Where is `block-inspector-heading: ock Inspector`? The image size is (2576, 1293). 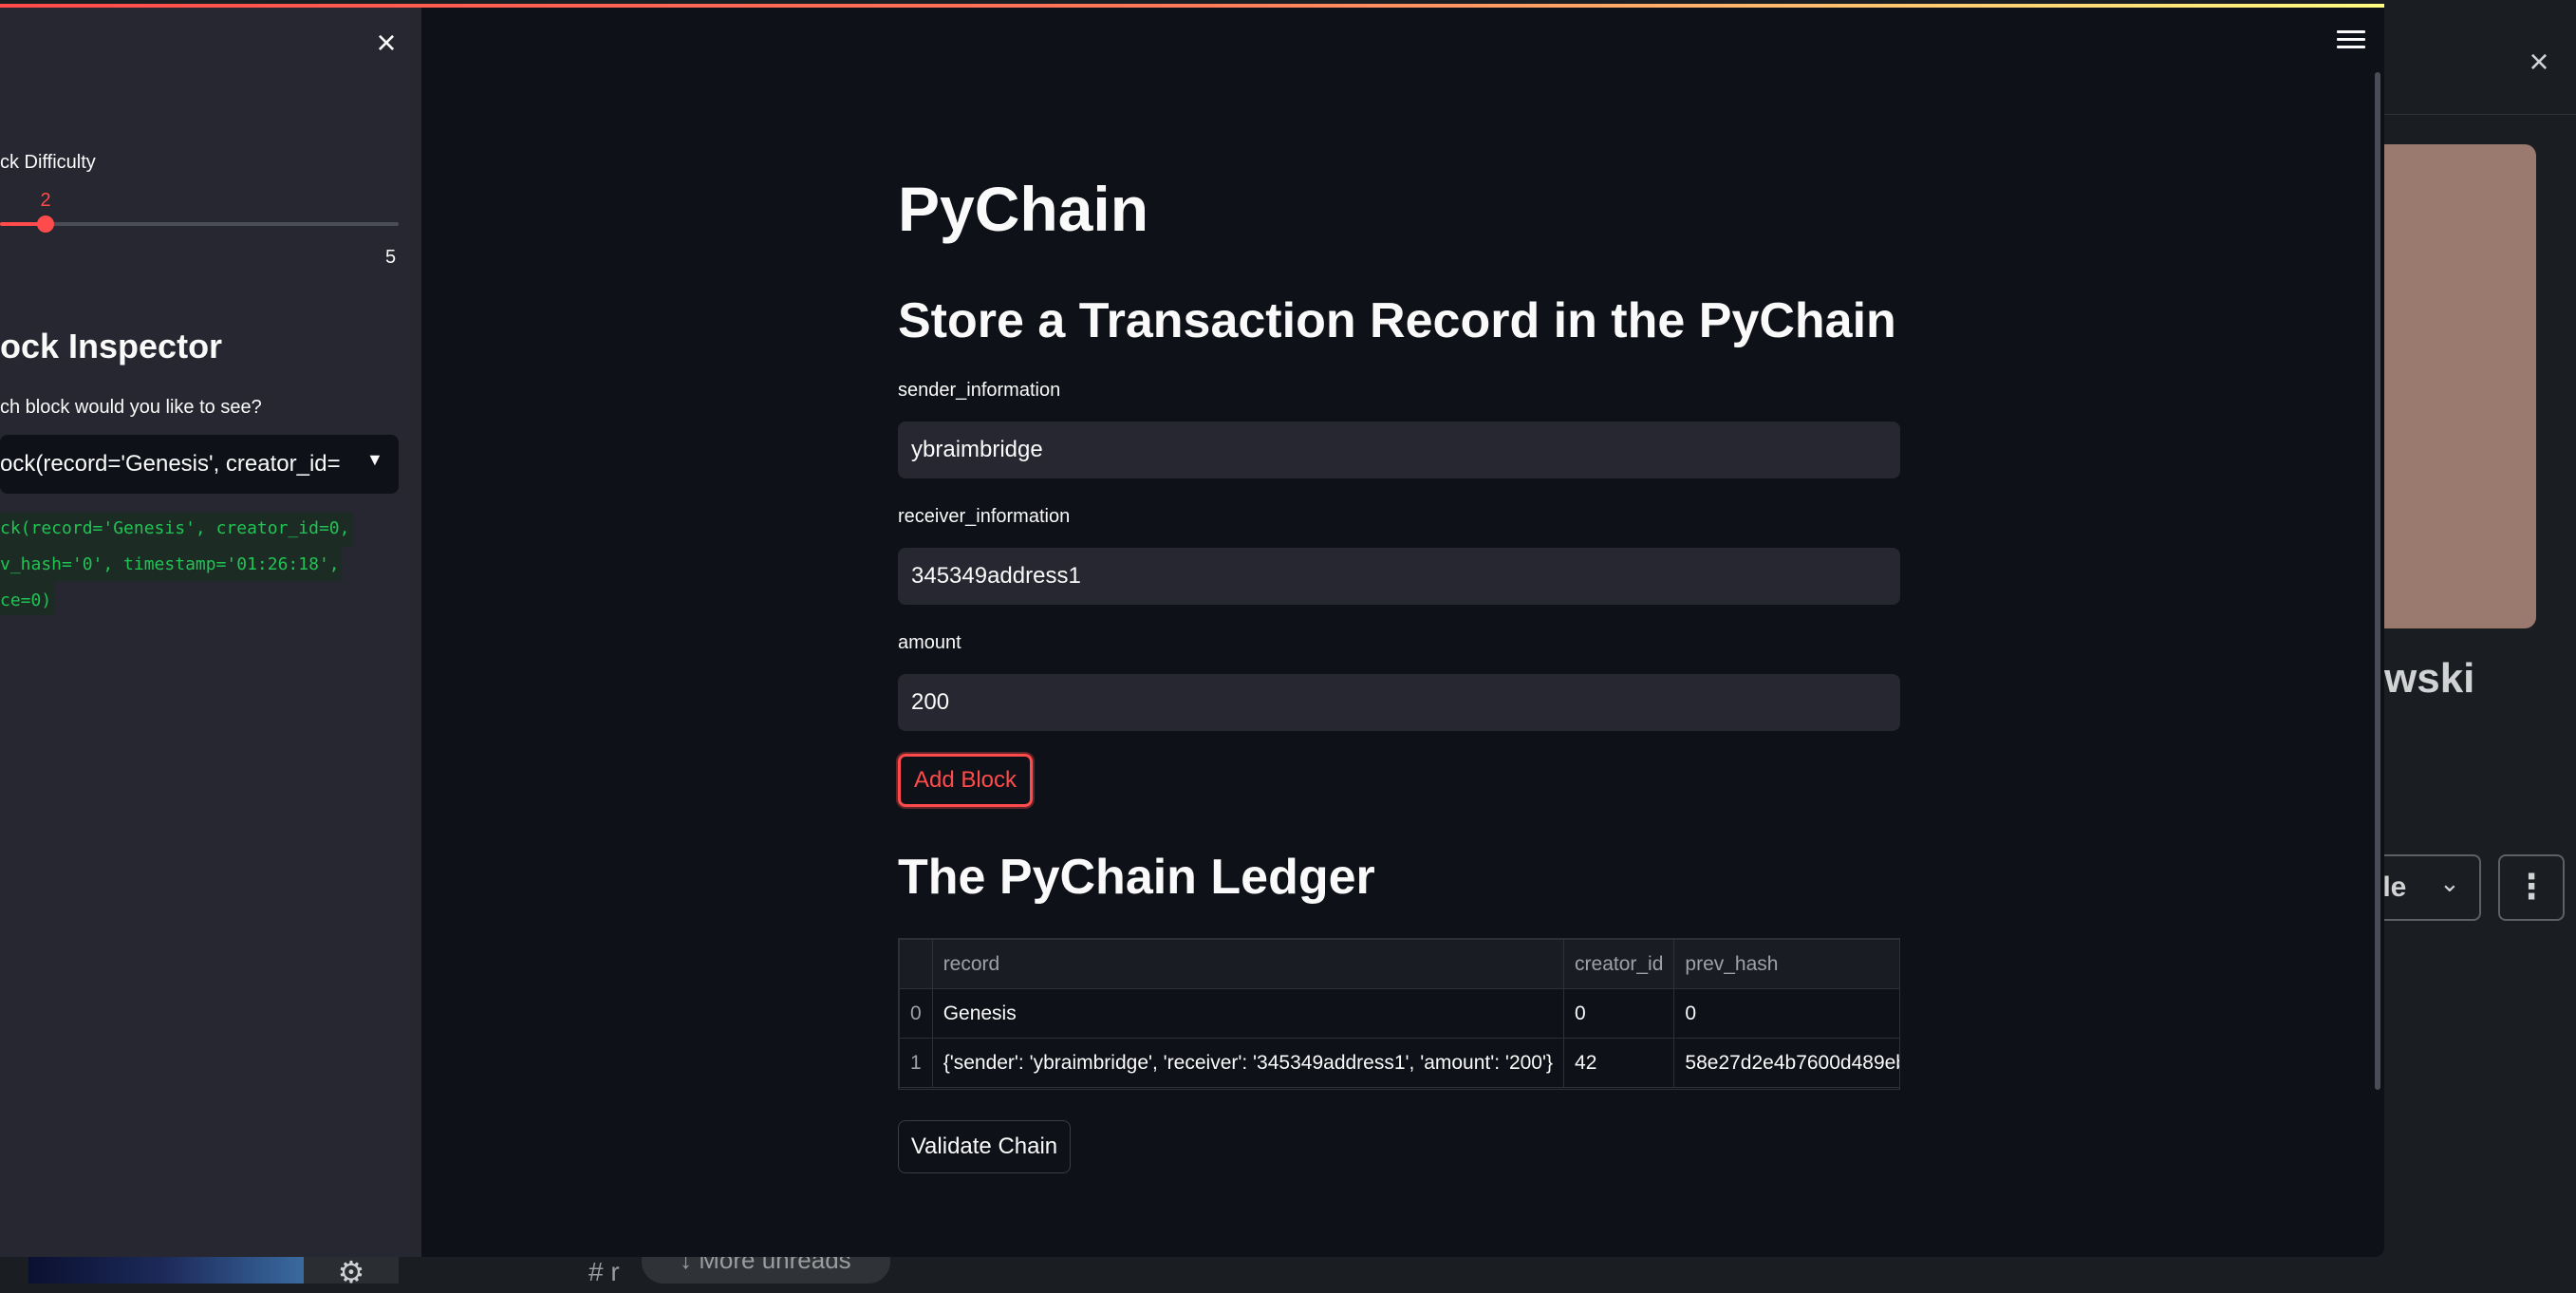
block-inspector-heading: ock Inspector is located at coordinates (112, 346).